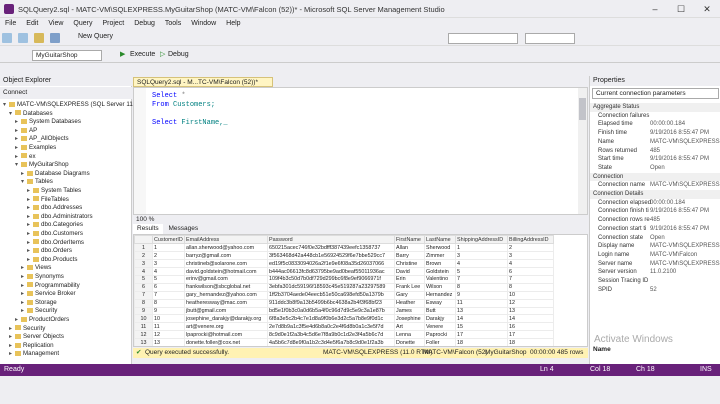 The height and width of the screenshot is (404, 720). Describe the element at coordinates (655, 177) in the screenshot. I see `property-category: Connection` at that location.